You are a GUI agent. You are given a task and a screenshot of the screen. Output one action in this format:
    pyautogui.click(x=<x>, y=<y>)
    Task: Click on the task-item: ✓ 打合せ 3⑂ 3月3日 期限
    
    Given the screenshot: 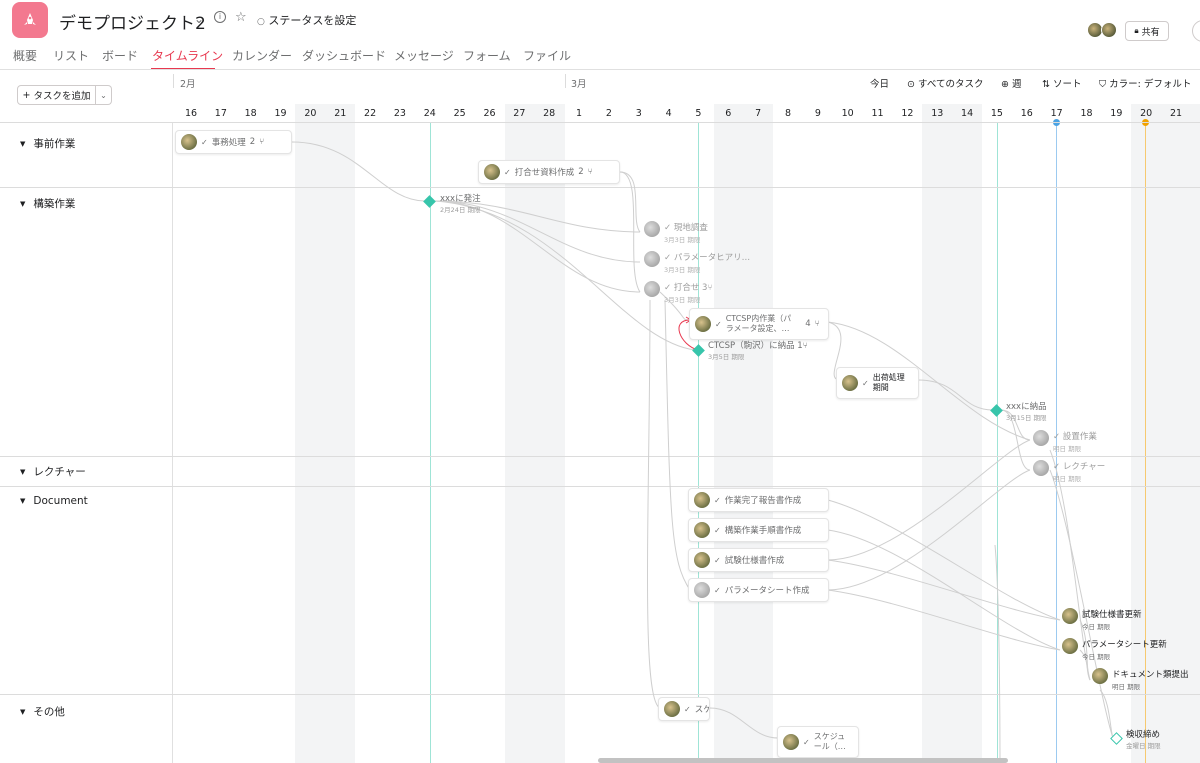 What is the action you would take?
    pyautogui.click(x=678, y=292)
    